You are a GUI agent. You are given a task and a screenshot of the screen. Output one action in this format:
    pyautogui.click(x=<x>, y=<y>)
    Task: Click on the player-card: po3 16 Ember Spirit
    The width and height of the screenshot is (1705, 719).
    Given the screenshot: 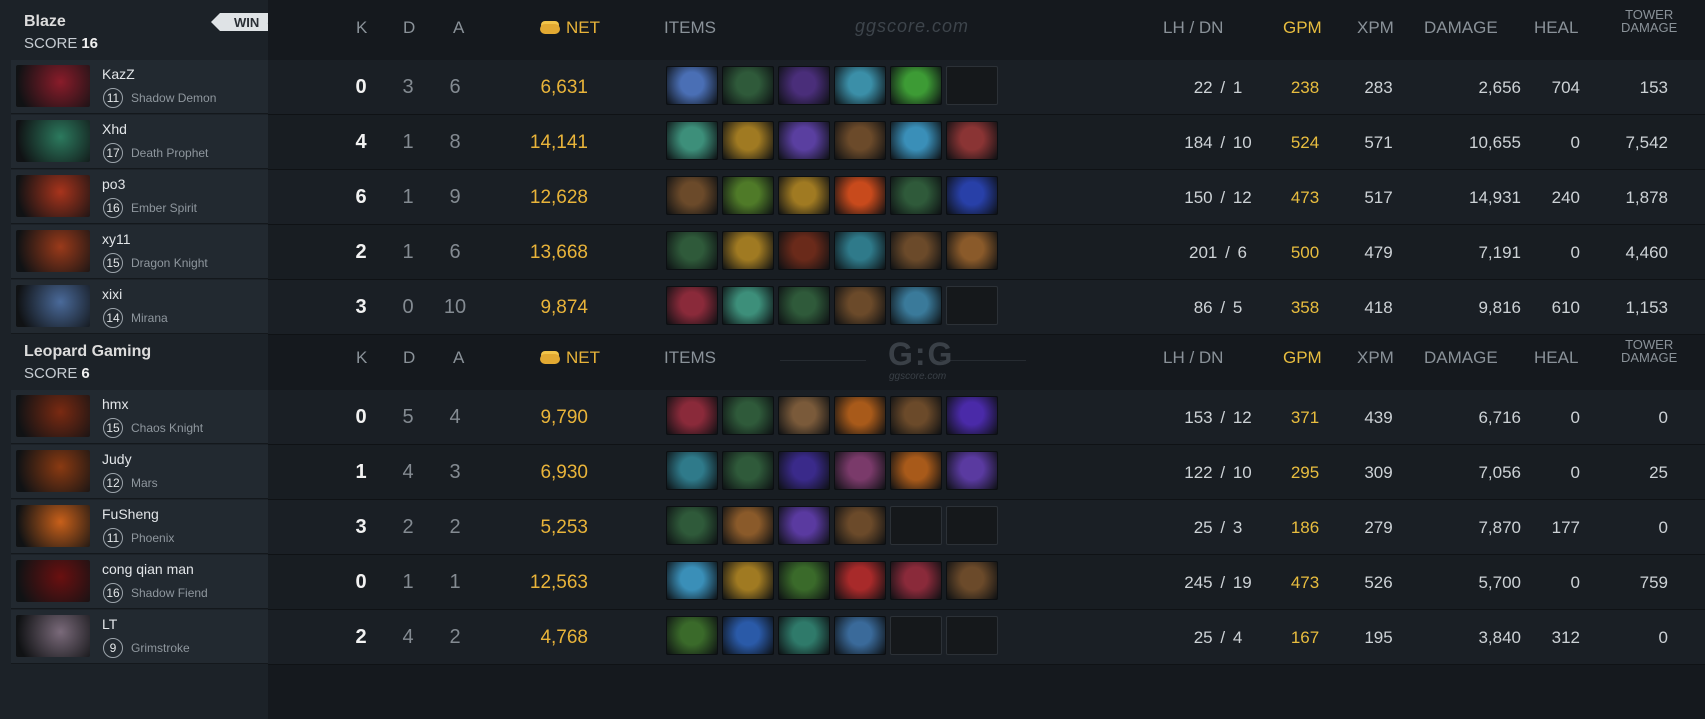 What is the action you would take?
    pyautogui.click(x=139, y=197)
    